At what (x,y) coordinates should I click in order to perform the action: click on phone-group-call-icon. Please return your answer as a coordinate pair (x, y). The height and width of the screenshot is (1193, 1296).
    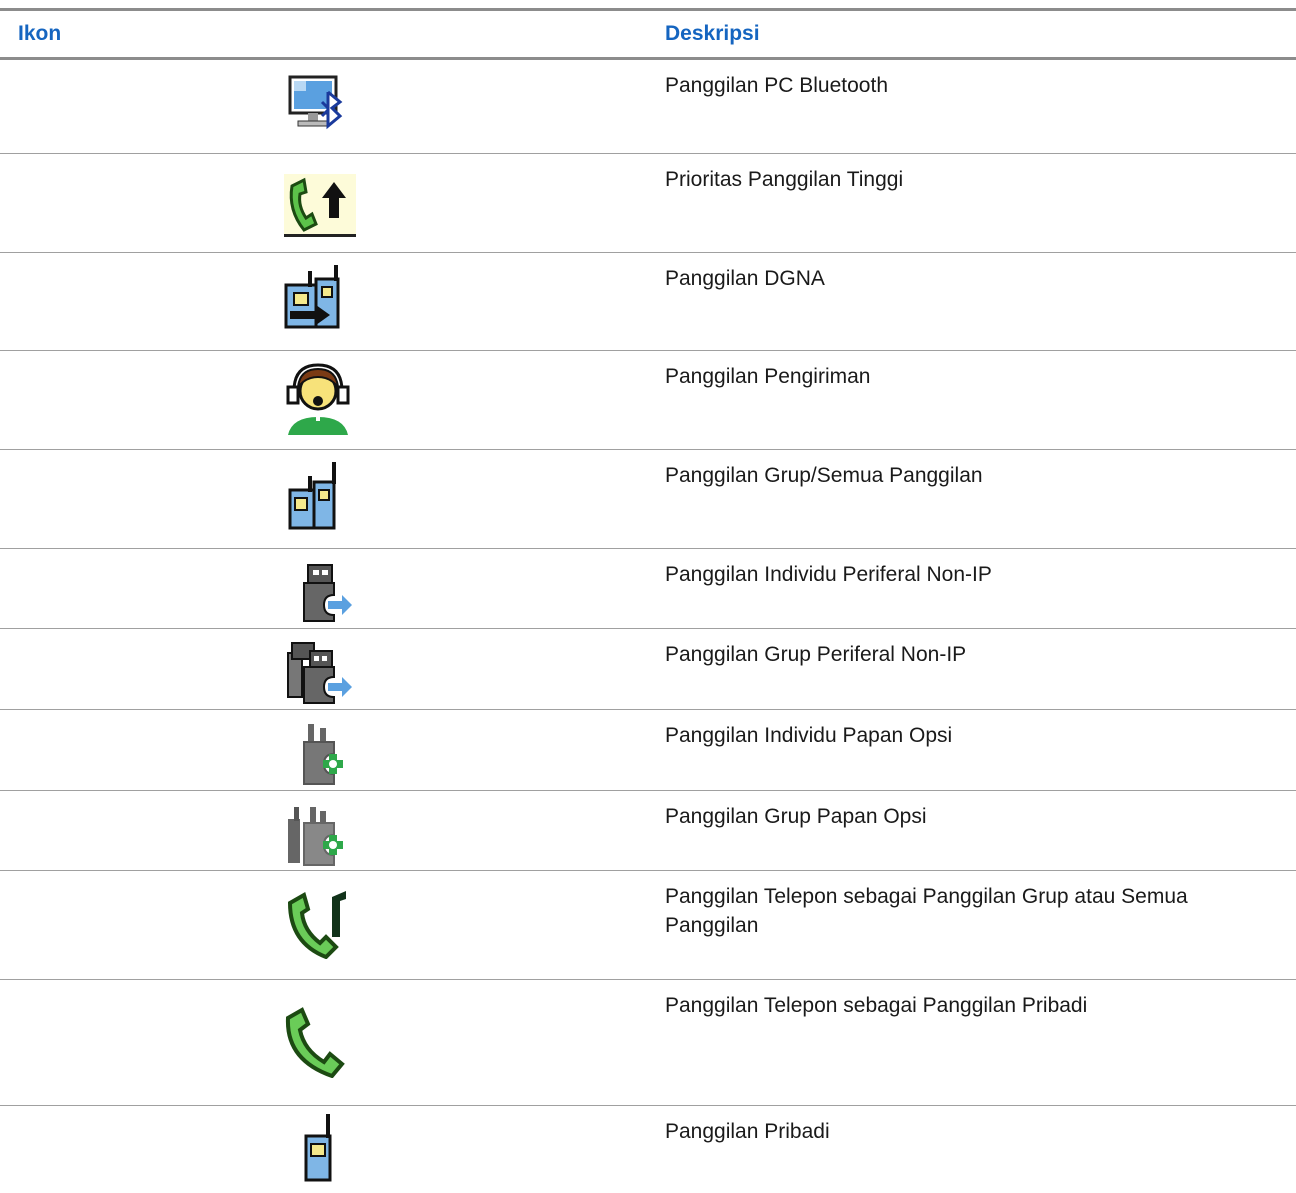
    Looking at the image, I should click on (319, 922).